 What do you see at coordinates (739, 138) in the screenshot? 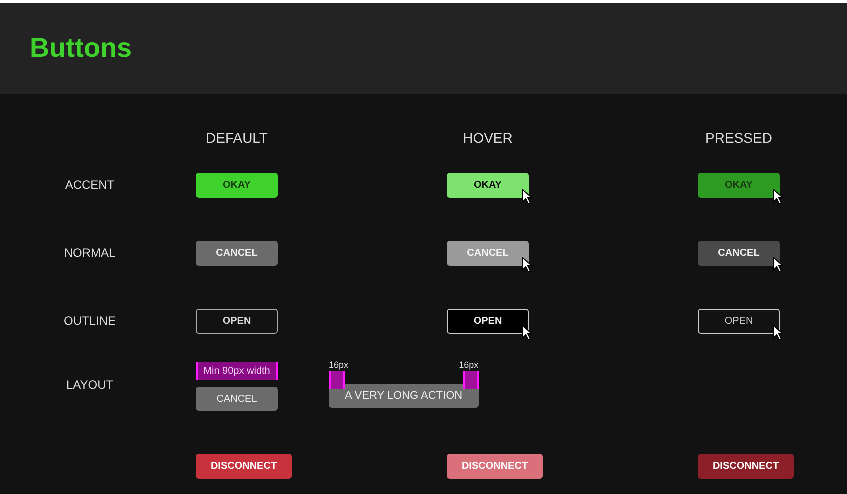
I see `column-header: PRESSED` at bounding box center [739, 138].